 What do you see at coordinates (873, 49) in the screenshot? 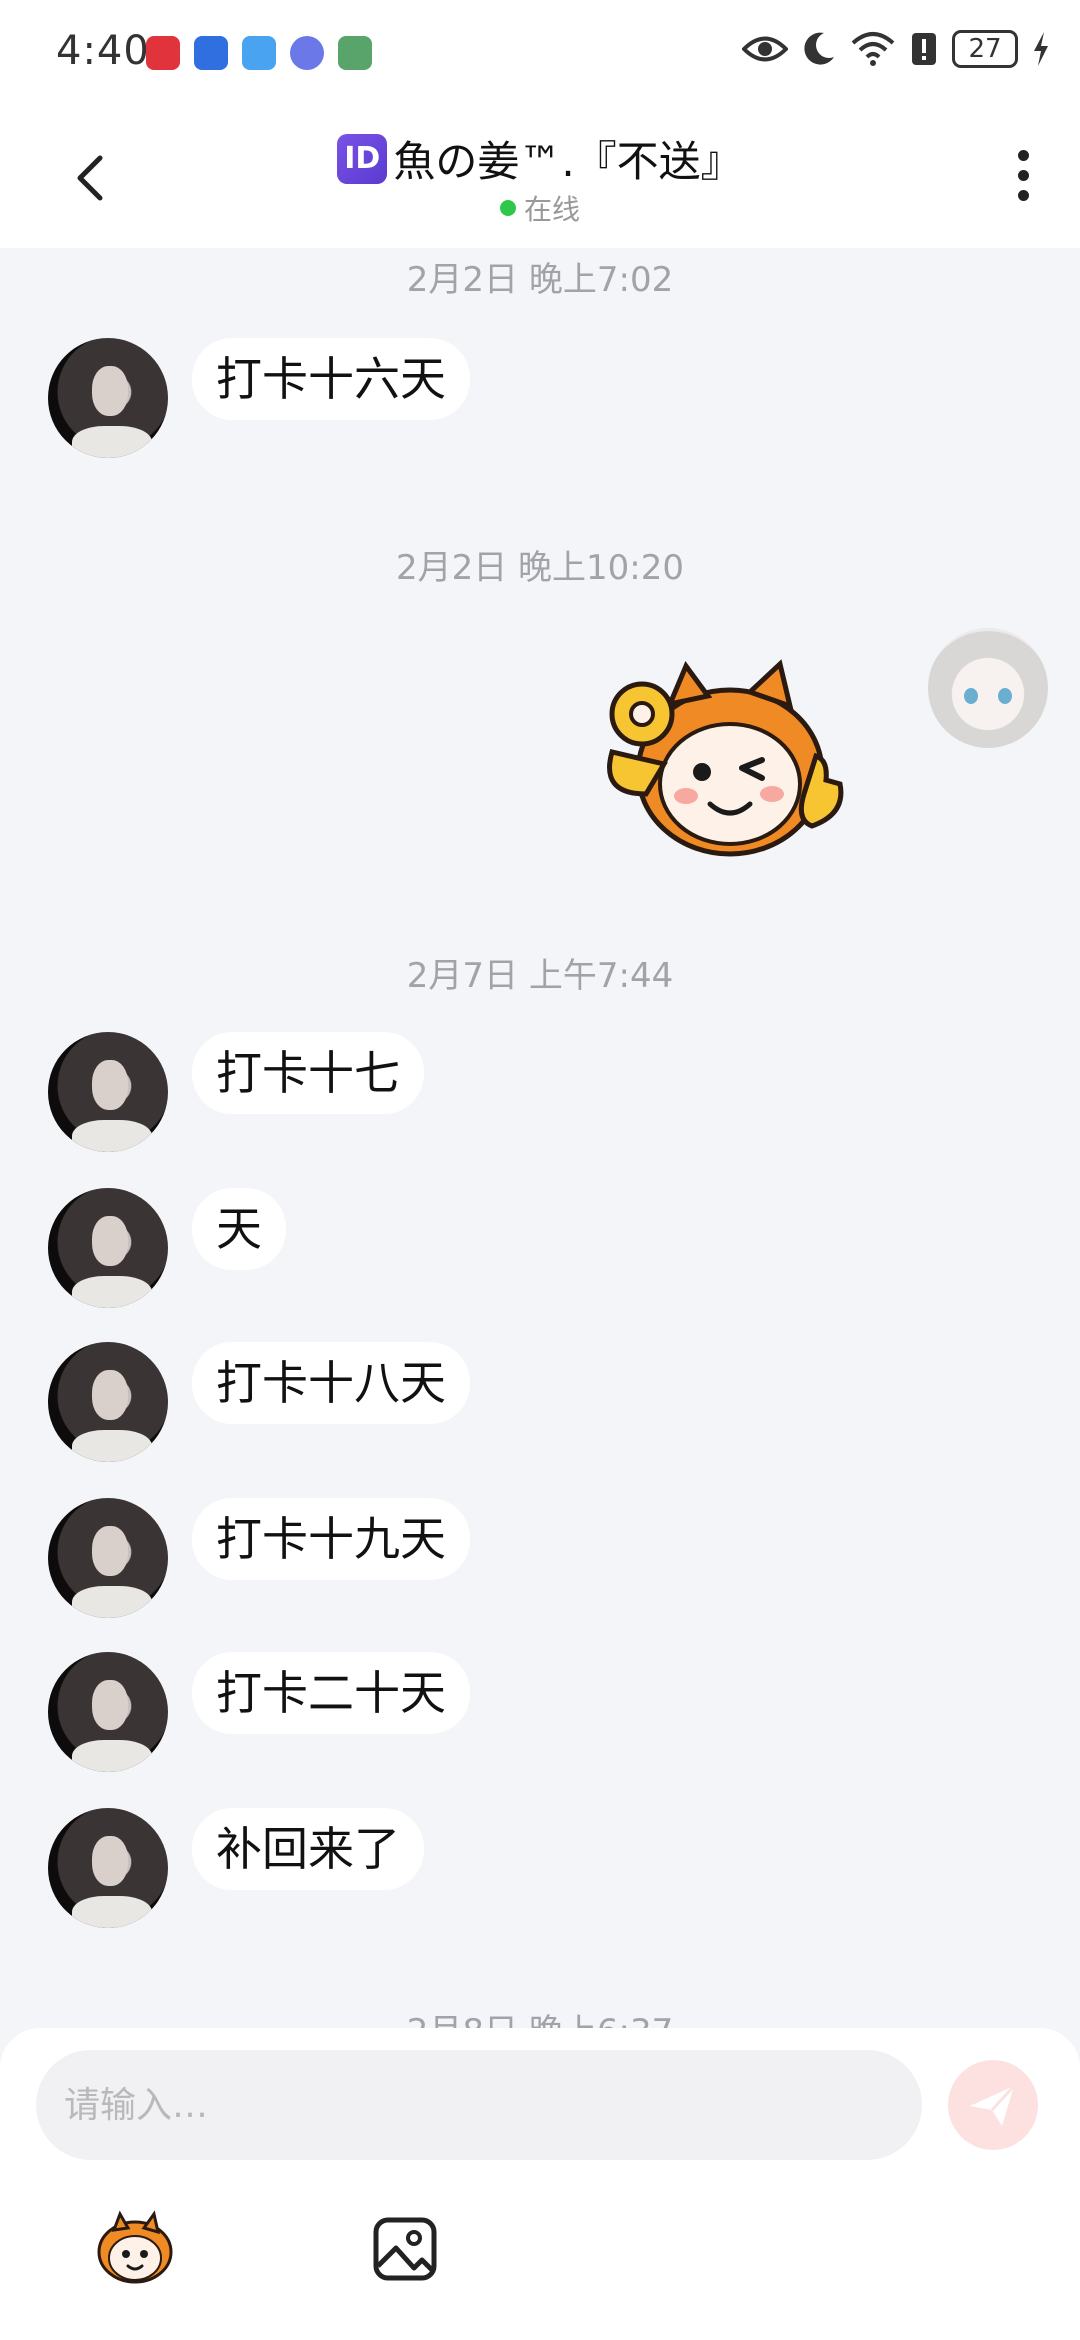
I see `wifi-icon` at bounding box center [873, 49].